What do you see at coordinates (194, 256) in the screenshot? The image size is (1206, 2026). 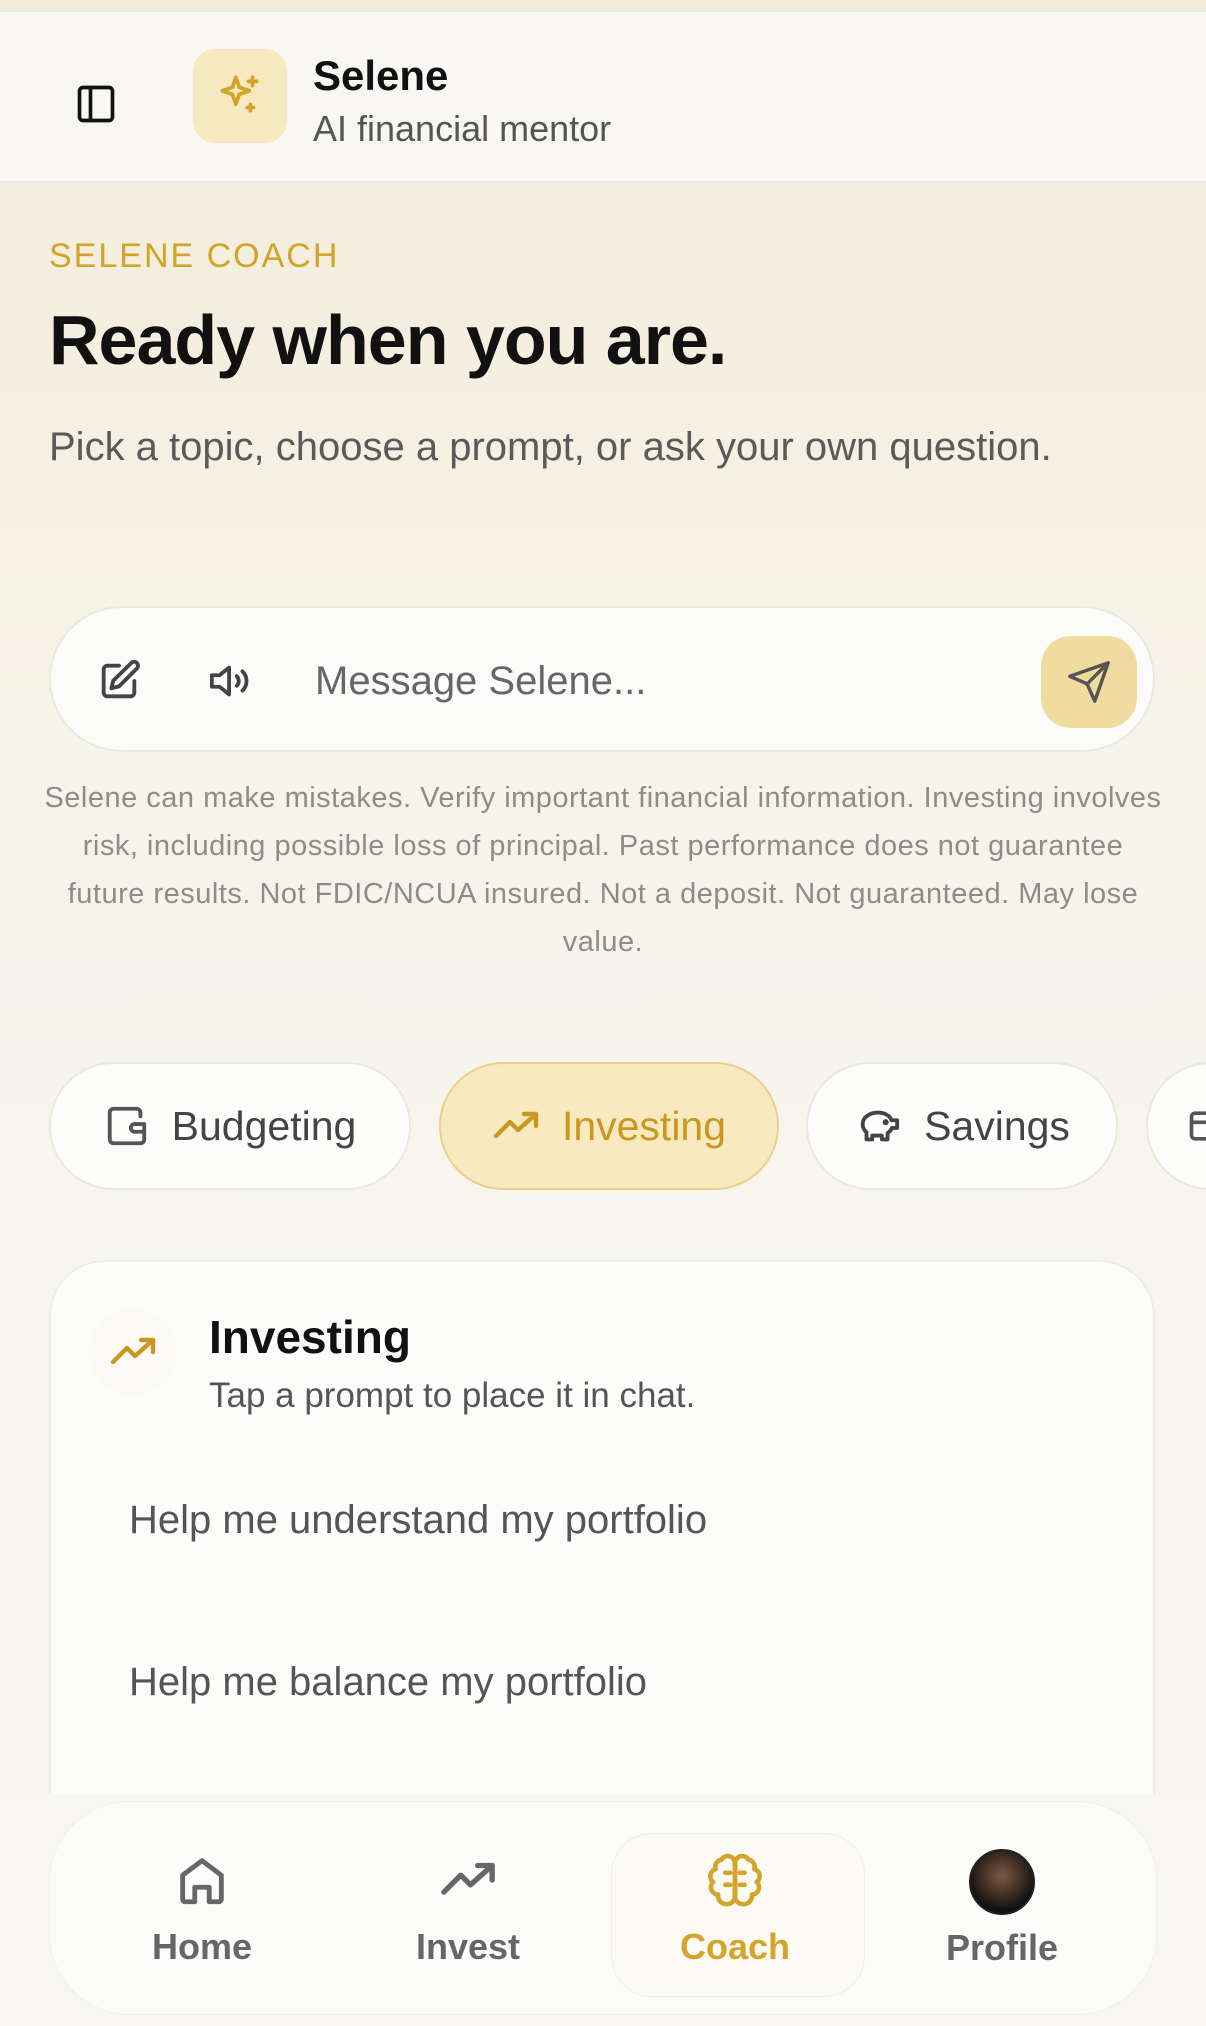 I see `section-eyebrow: SELENE COACH` at bounding box center [194, 256].